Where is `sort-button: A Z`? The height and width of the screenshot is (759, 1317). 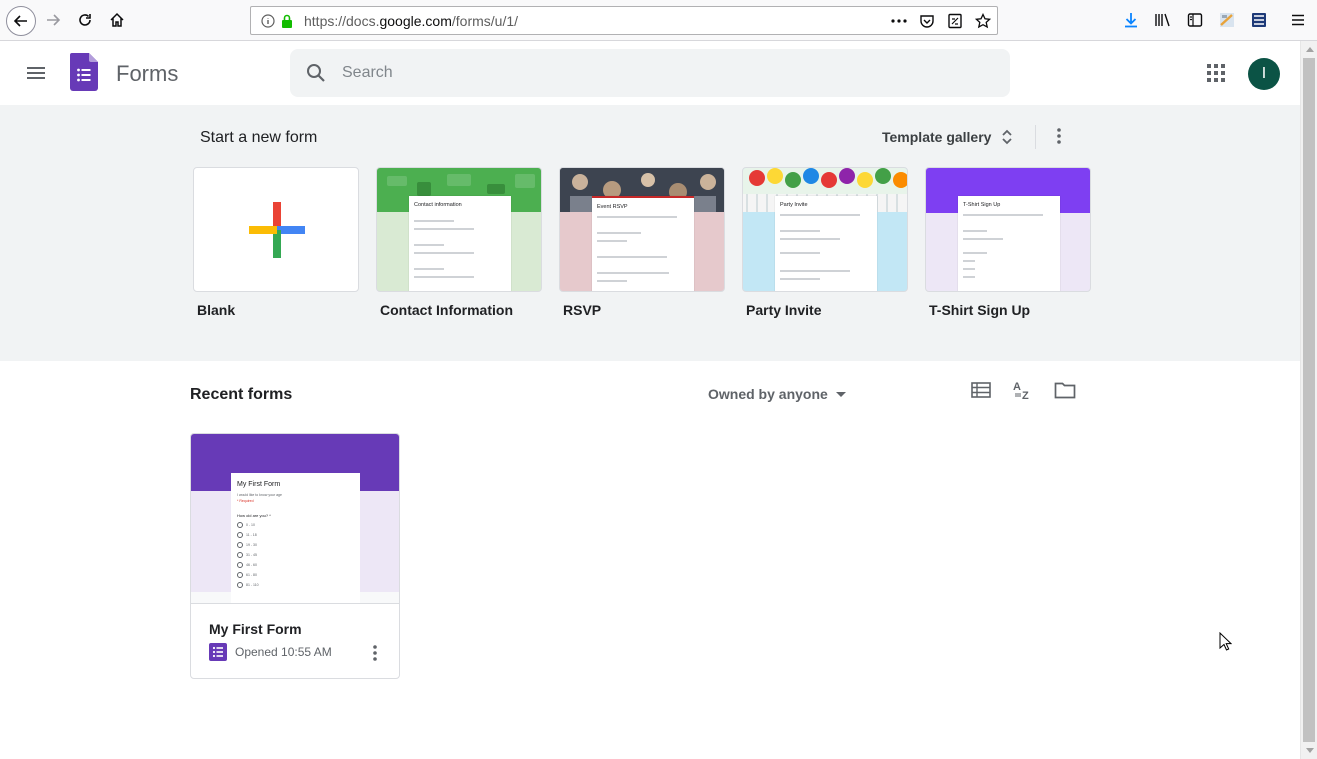
sort-button: A Z is located at coordinates (1023, 390).